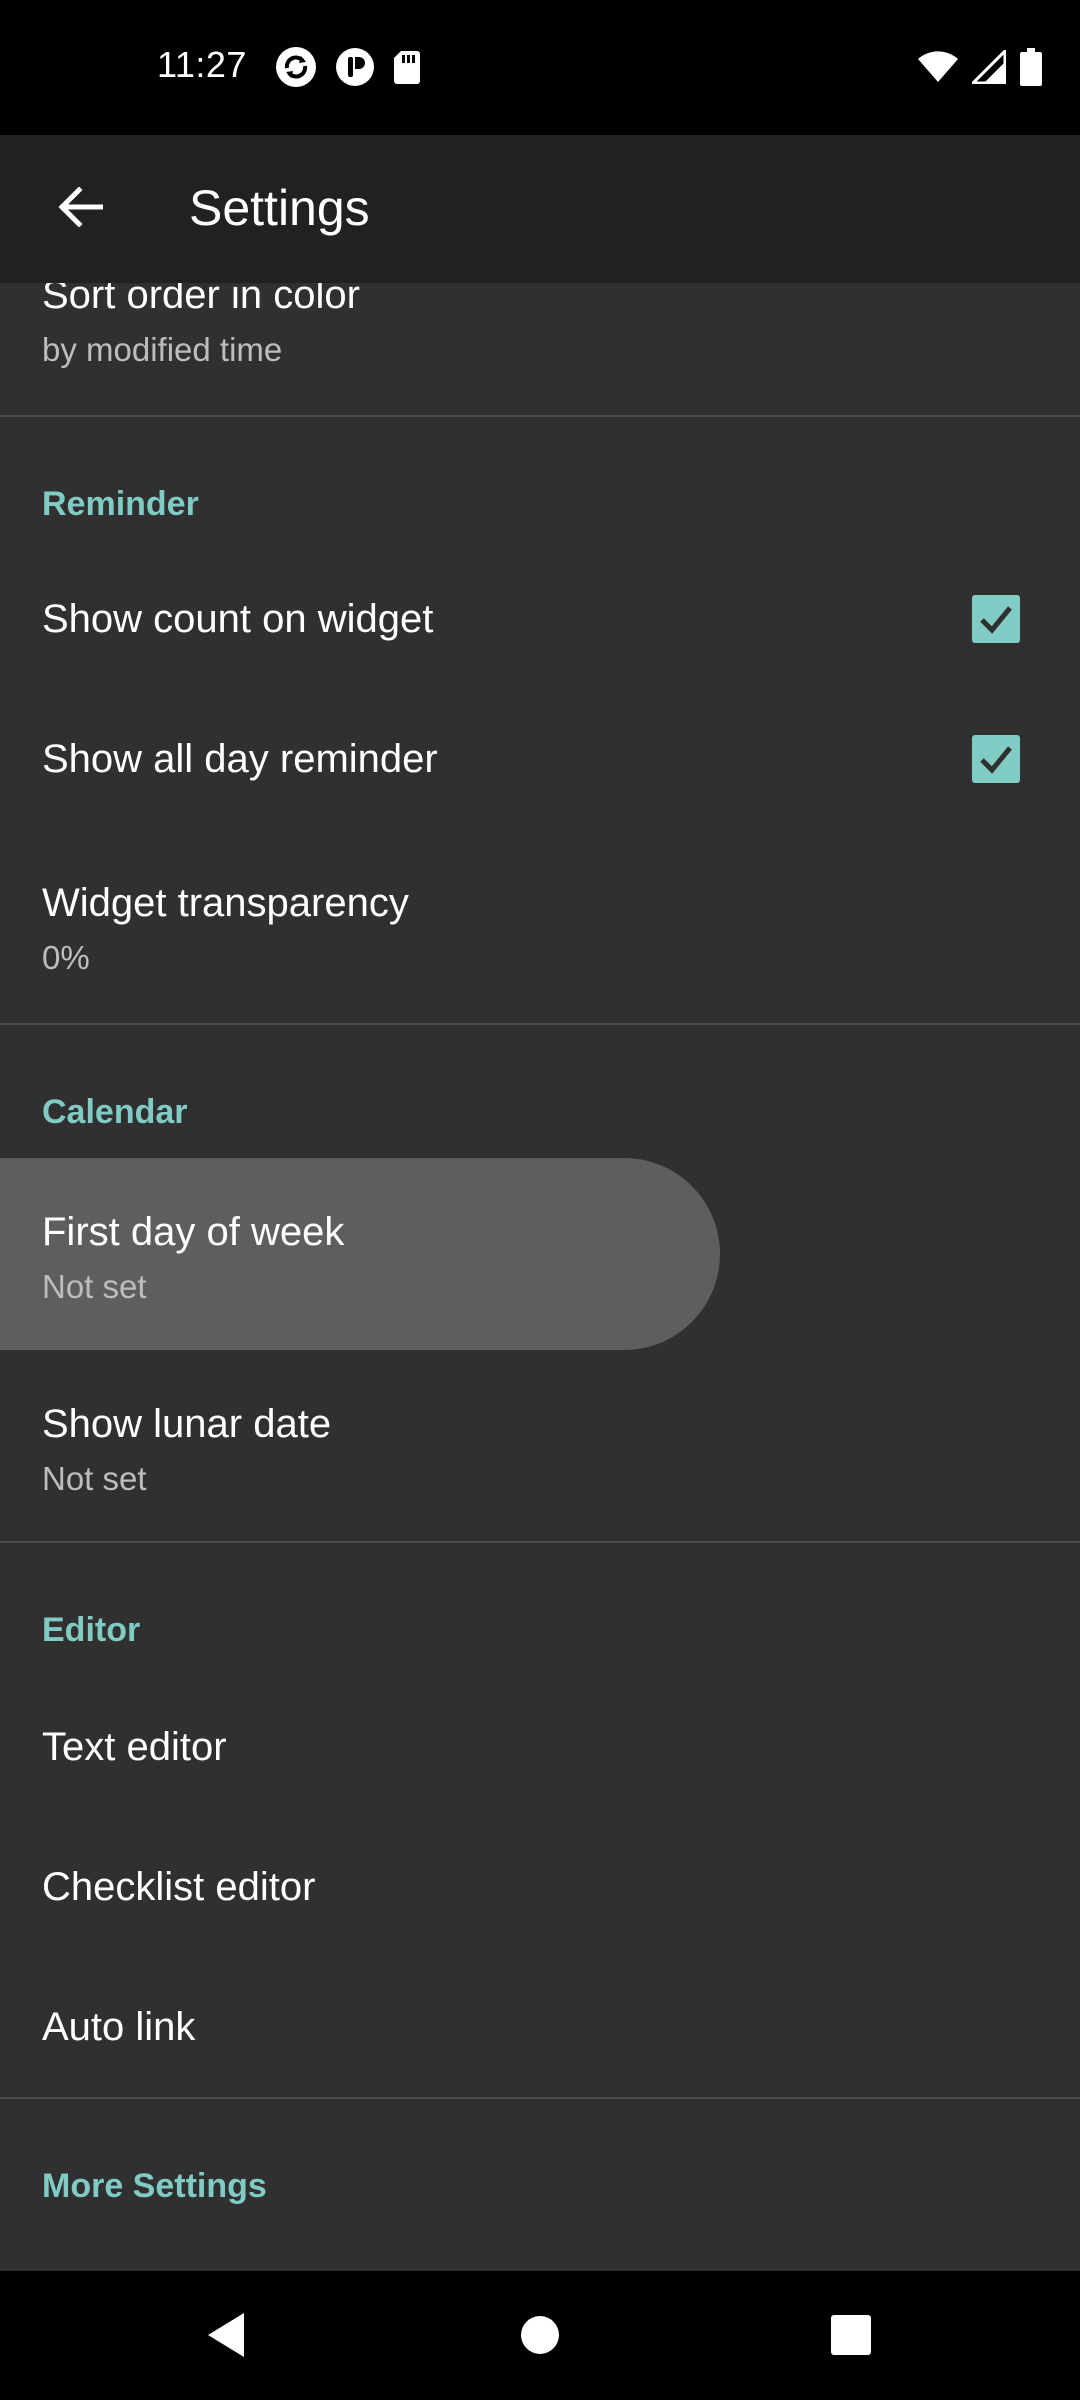 The height and width of the screenshot is (2400, 1080). I want to click on editor-category-header: Editor, so click(91, 1630).